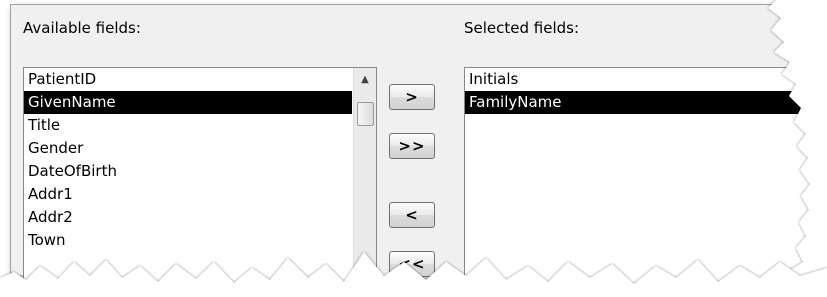 The image size is (827, 297). What do you see at coordinates (364, 182) in the screenshot?
I see `available-list-scrollbar: ▲` at bounding box center [364, 182].